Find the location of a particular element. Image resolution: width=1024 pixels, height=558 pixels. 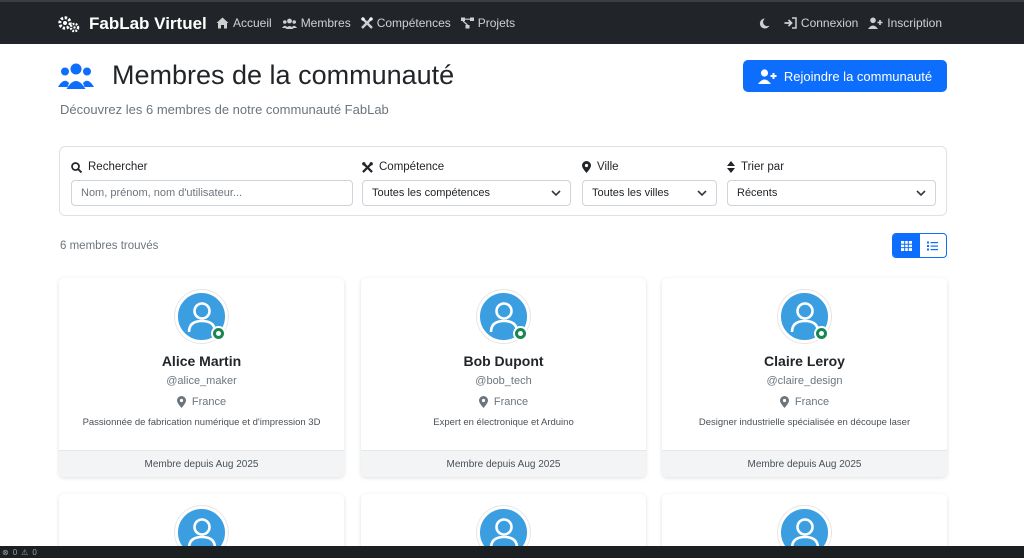

view-toggle is located at coordinates (919, 245).